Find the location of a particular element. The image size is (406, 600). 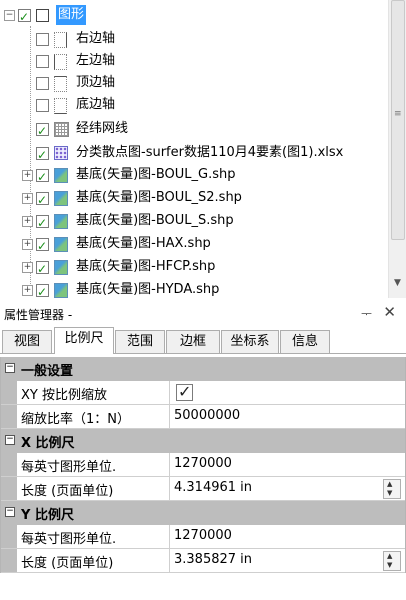

tree-item: 右边轴 is located at coordinates (195, 39).